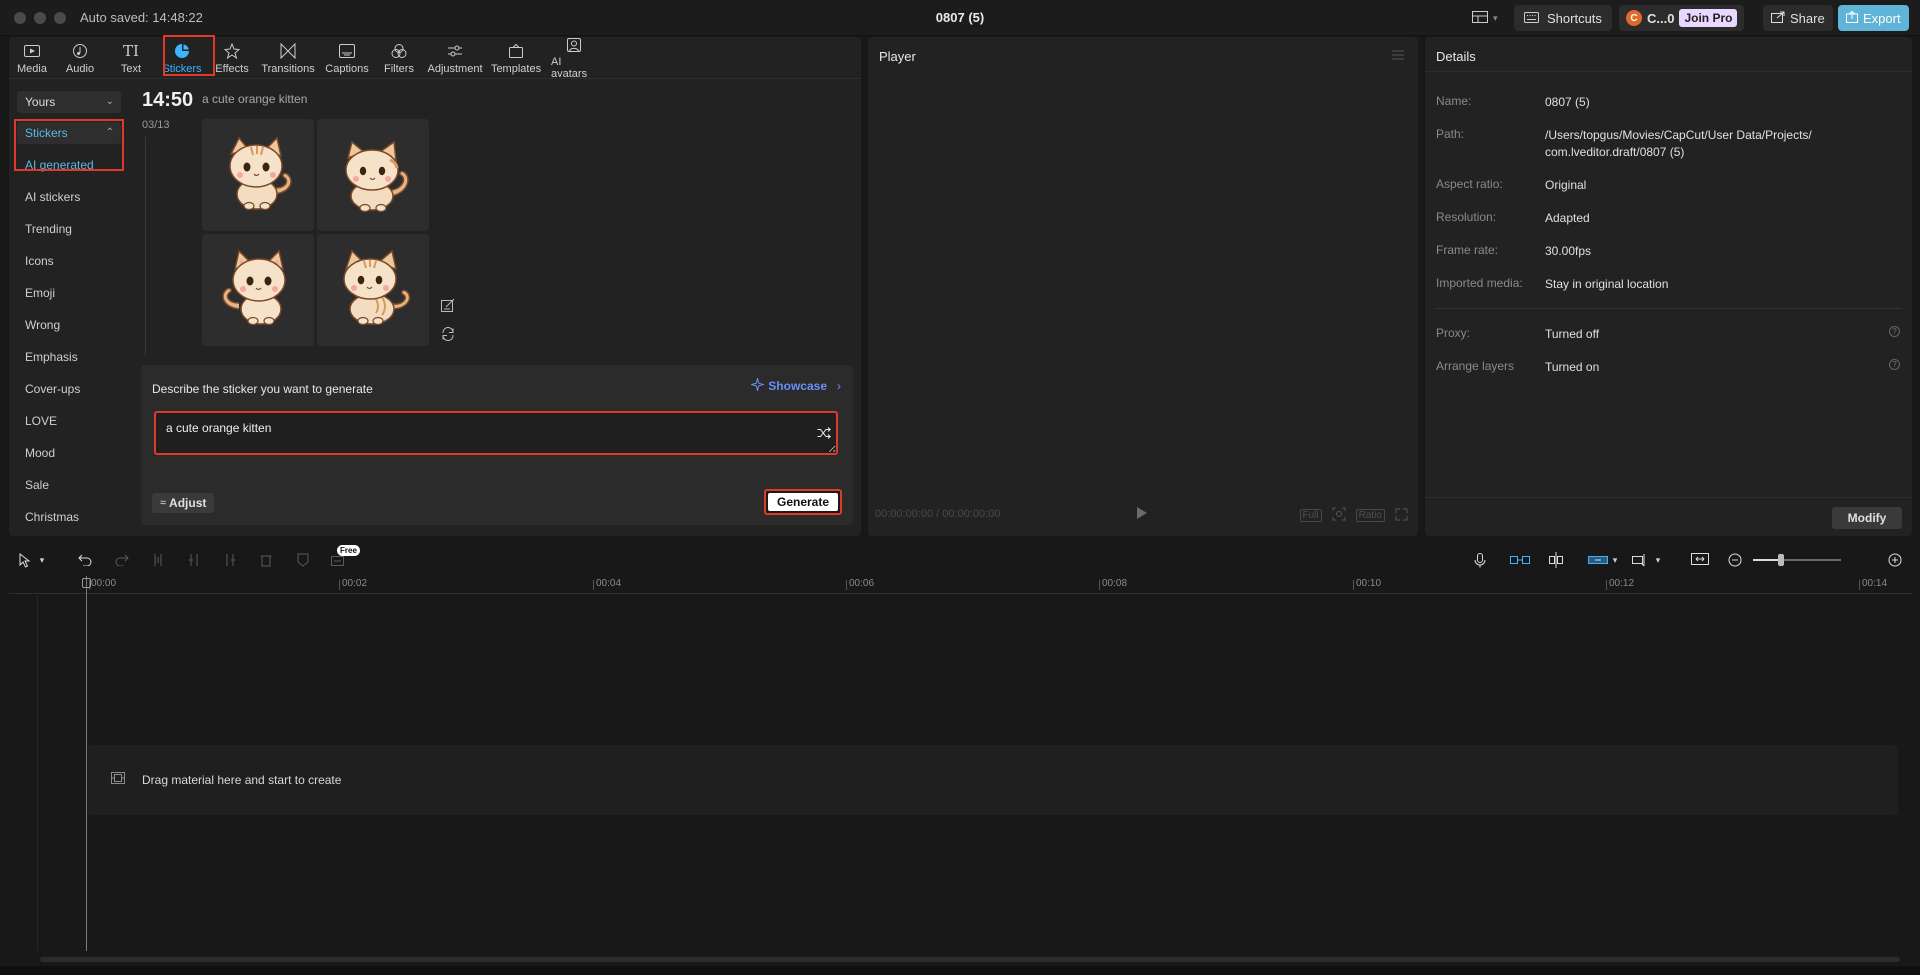 The width and height of the screenshot is (1920, 975). Describe the element at coordinates (20, 18) in the screenshot. I see `close-window-button` at that location.